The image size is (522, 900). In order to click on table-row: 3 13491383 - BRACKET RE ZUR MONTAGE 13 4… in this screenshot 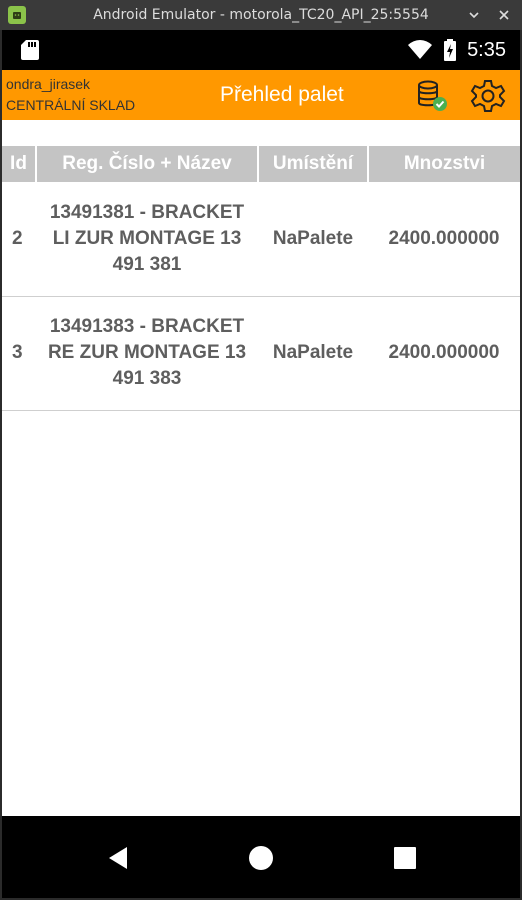, I will do `click(261, 353)`.